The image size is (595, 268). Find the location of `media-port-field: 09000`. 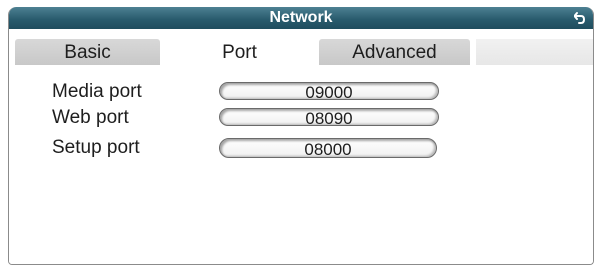

media-port-field: 09000 is located at coordinates (329, 92).